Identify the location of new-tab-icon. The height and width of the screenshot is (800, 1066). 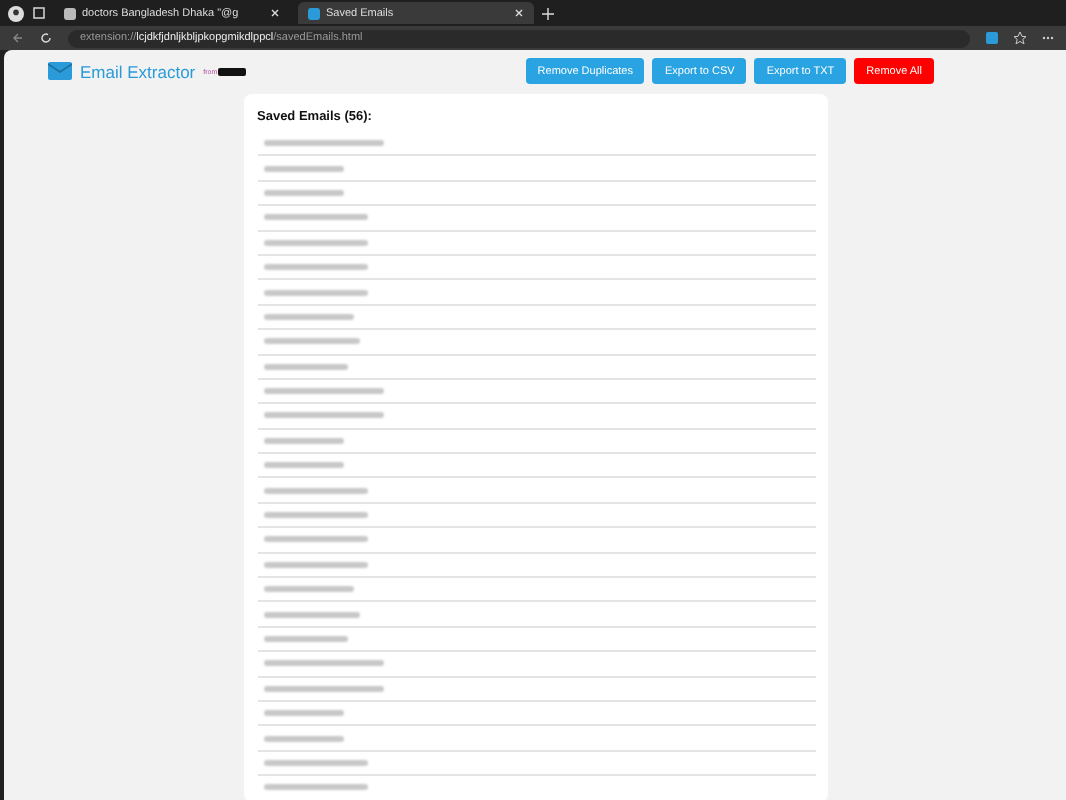
(548, 13).